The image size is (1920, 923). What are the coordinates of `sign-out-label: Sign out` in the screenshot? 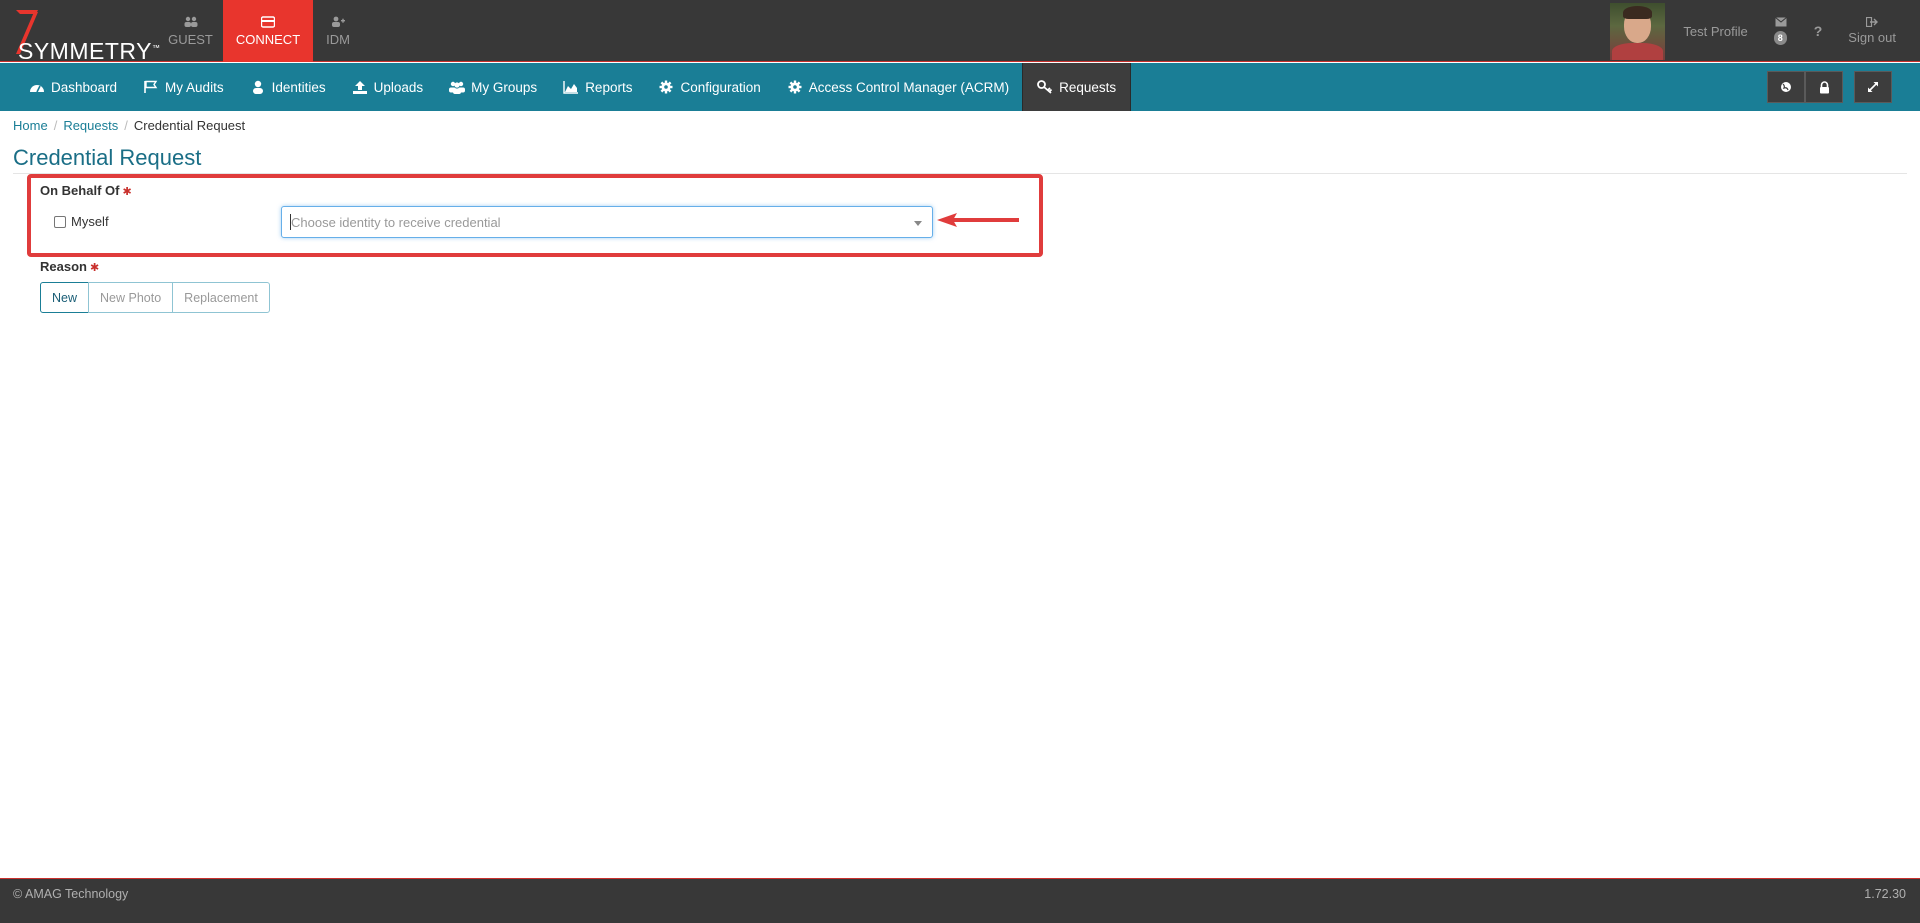 It's located at (1872, 37).